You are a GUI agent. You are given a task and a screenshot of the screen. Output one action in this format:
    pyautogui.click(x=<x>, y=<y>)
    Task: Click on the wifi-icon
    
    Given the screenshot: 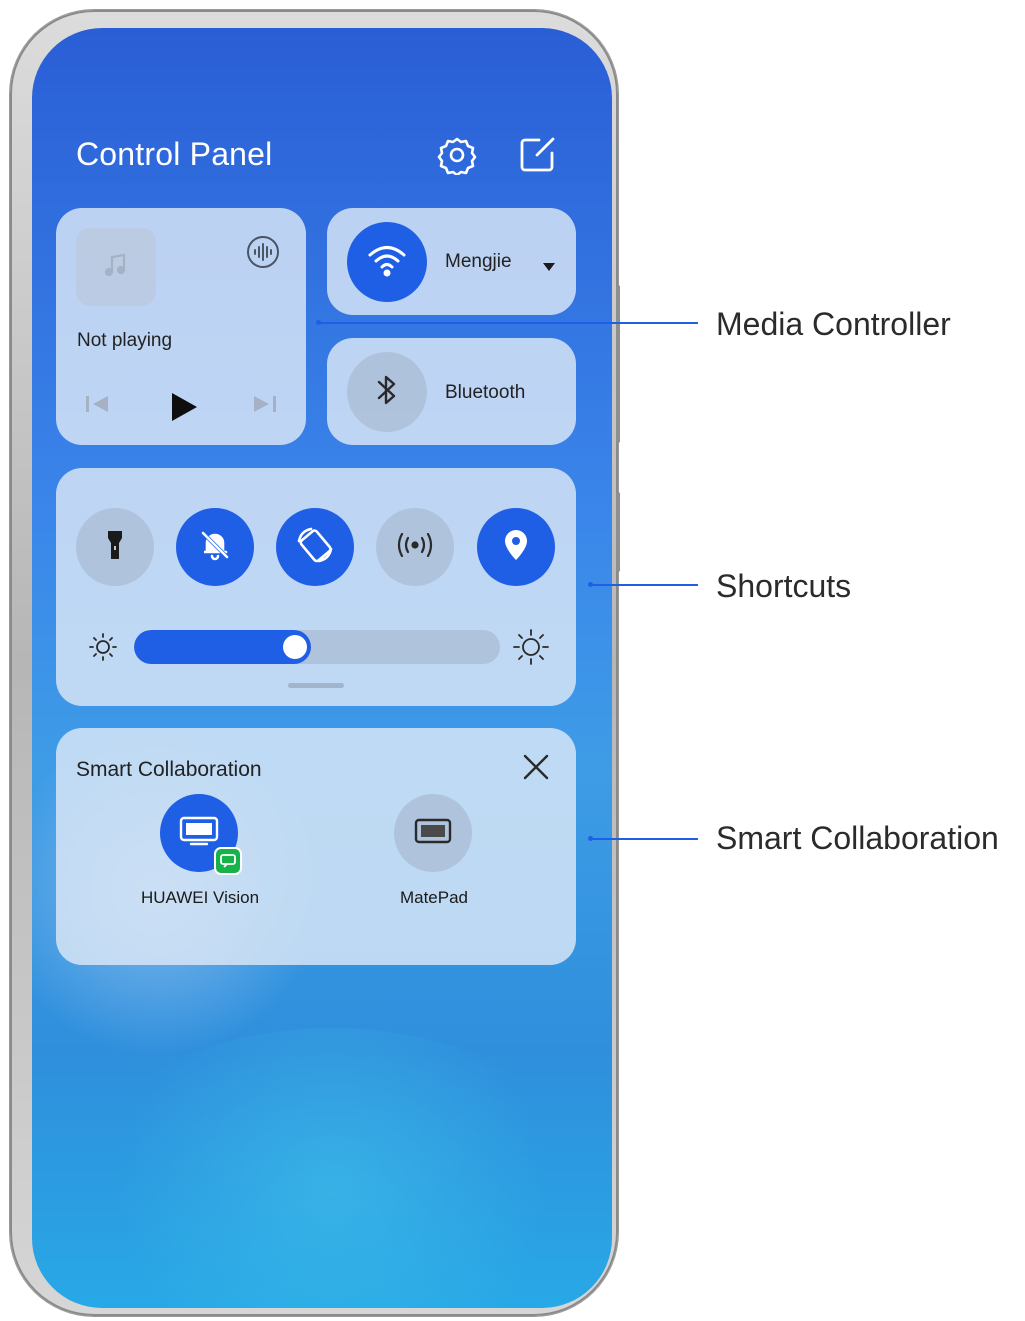 What is the action you would take?
    pyautogui.click(x=387, y=262)
    